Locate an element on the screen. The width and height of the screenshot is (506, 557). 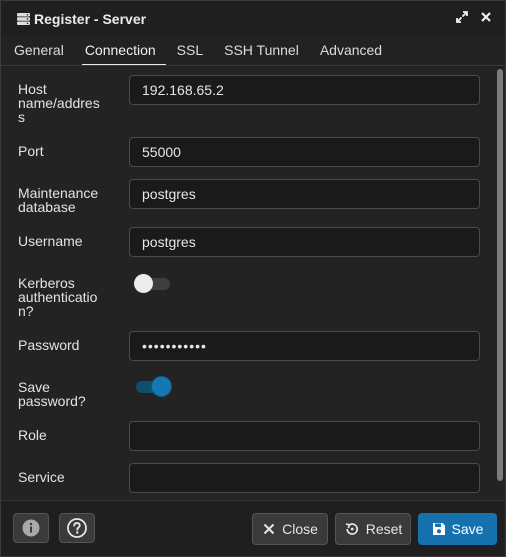
server-icon is located at coordinates (23, 18).